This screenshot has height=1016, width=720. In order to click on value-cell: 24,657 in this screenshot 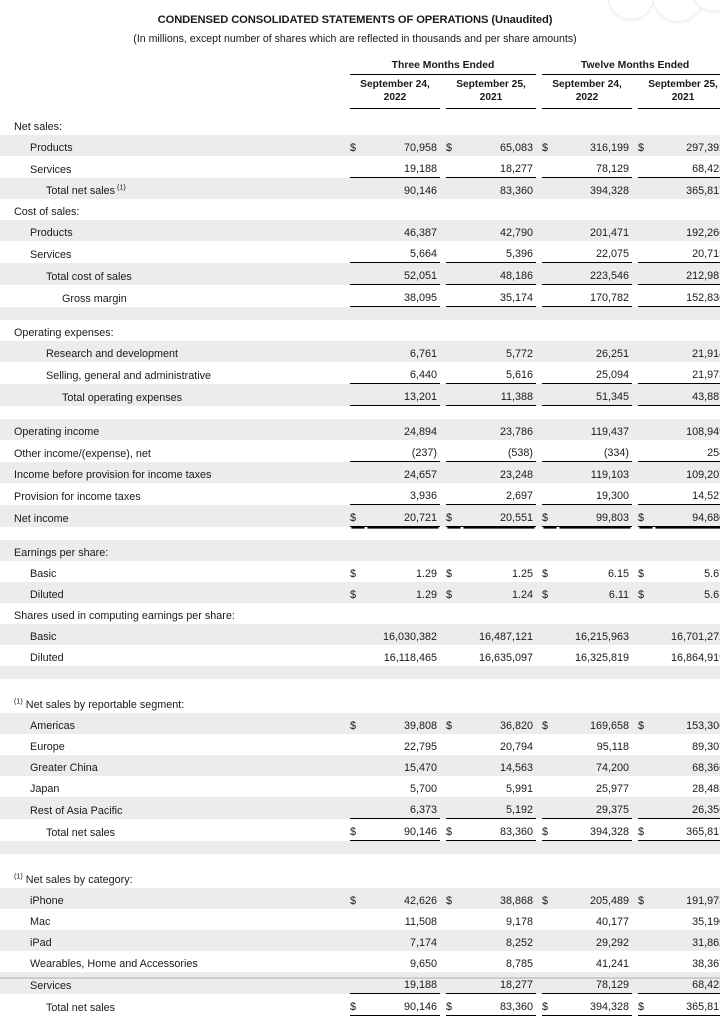, I will do `click(403, 472)`.